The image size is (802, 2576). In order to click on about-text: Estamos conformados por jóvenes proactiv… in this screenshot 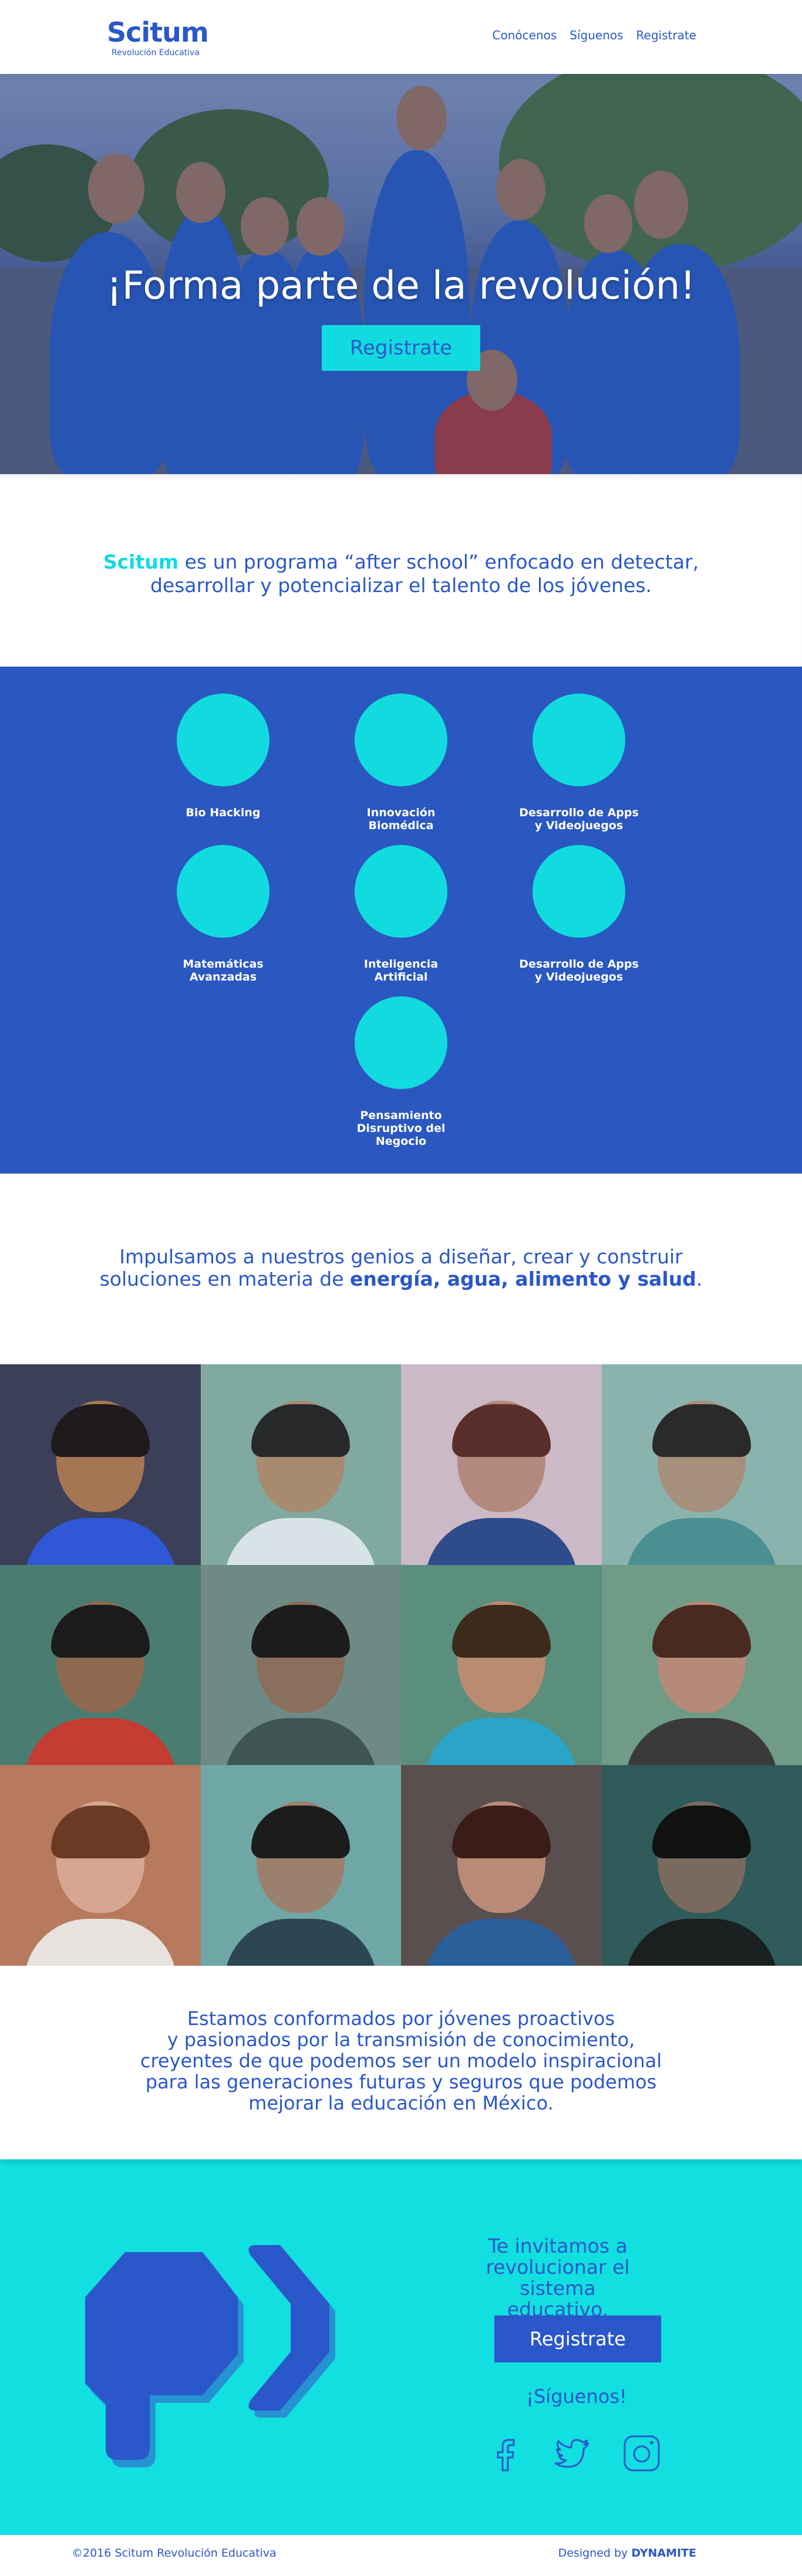, I will do `click(401, 2060)`.